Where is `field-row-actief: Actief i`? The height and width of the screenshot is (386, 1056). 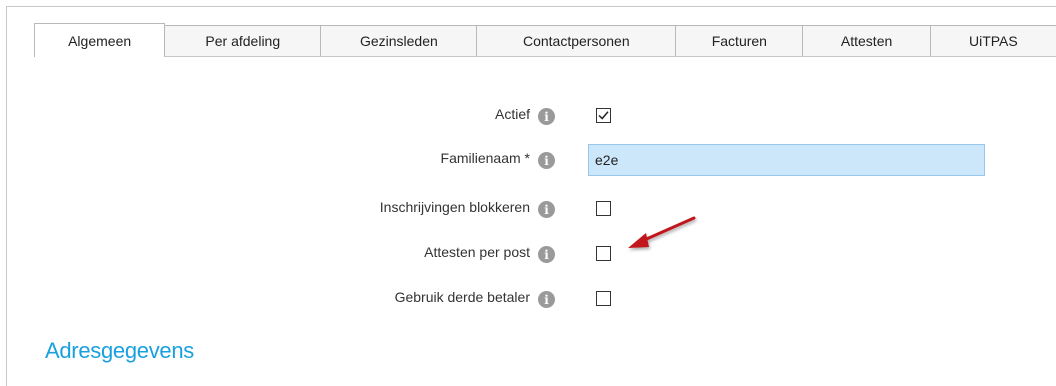
field-row-actief: Actief i is located at coordinates (528, 116).